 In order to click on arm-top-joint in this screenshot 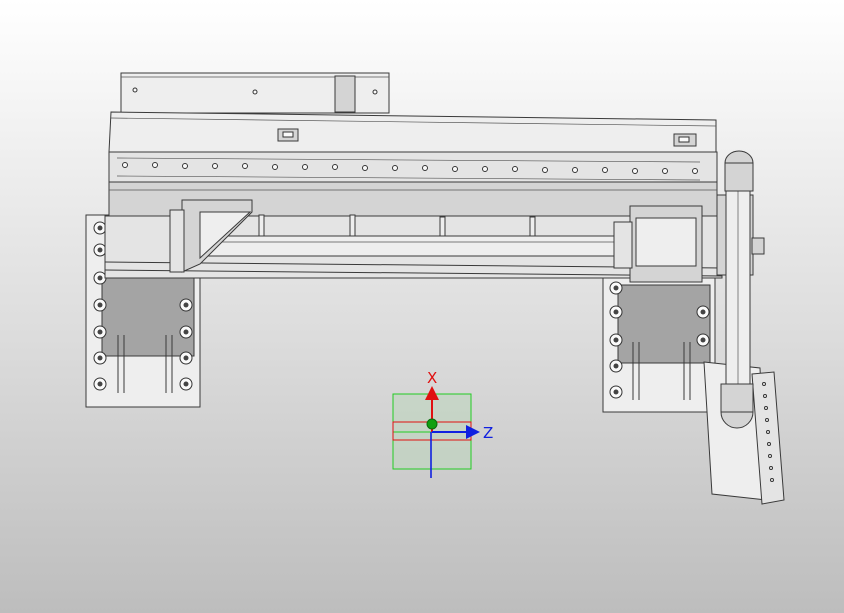, I will do `click(739, 171)`.